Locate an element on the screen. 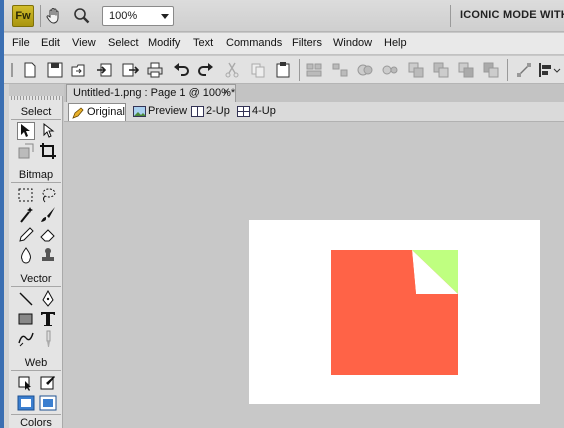 The height and width of the screenshot is (428, 564). open-icon is located at coordinates (79, 70).